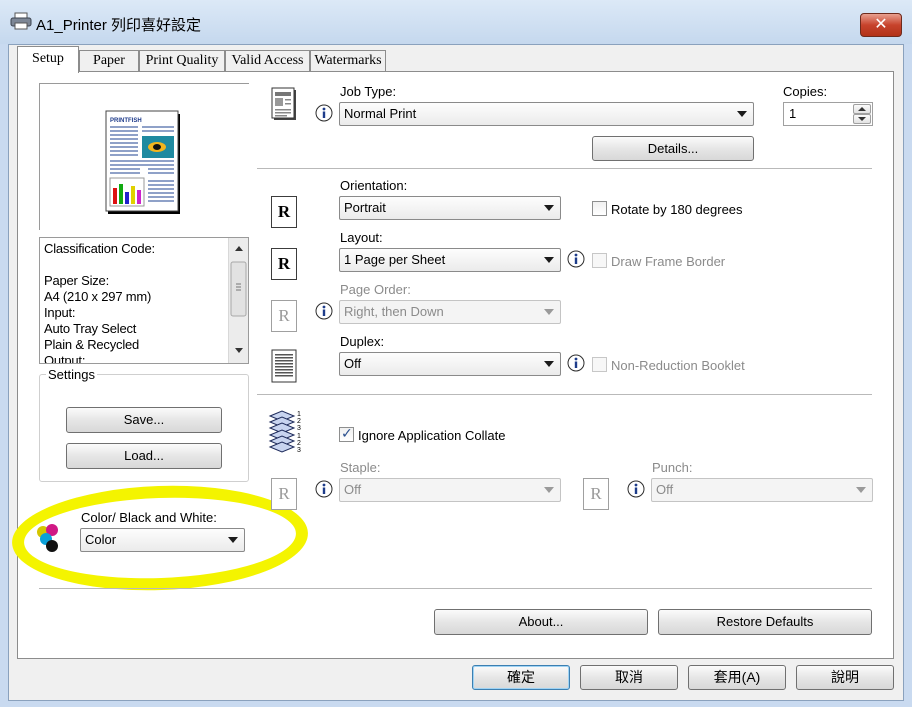  What do you see at coordinates (353, 489) in the screenshot?
I see `staple-value: Off` at bounding box center [353, 489].